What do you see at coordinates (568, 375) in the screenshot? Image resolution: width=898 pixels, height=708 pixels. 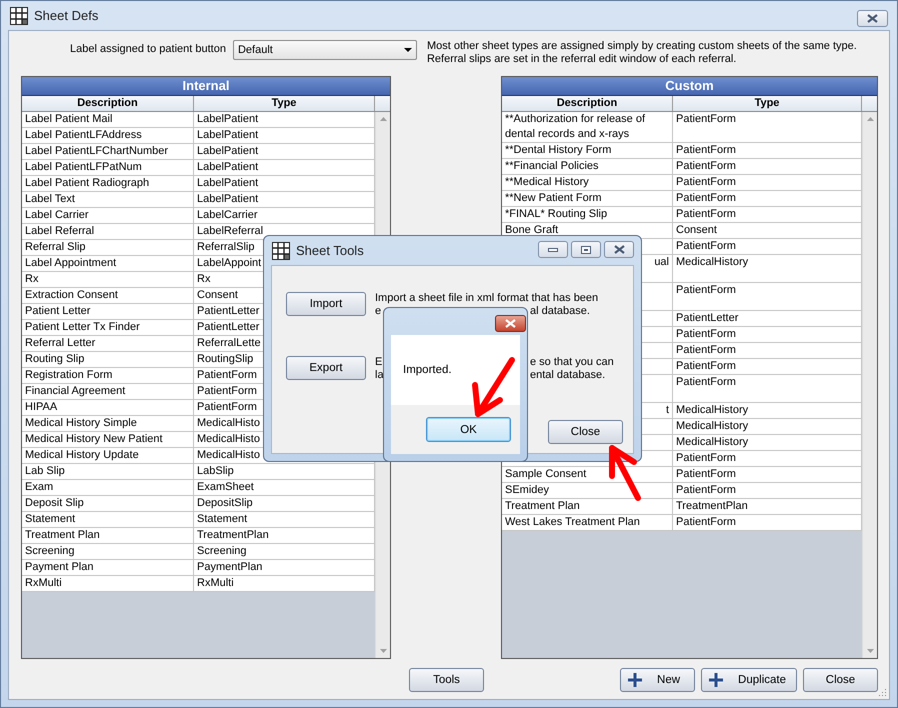 I see `description-text: ental database.` at bounding box center [568, 375].